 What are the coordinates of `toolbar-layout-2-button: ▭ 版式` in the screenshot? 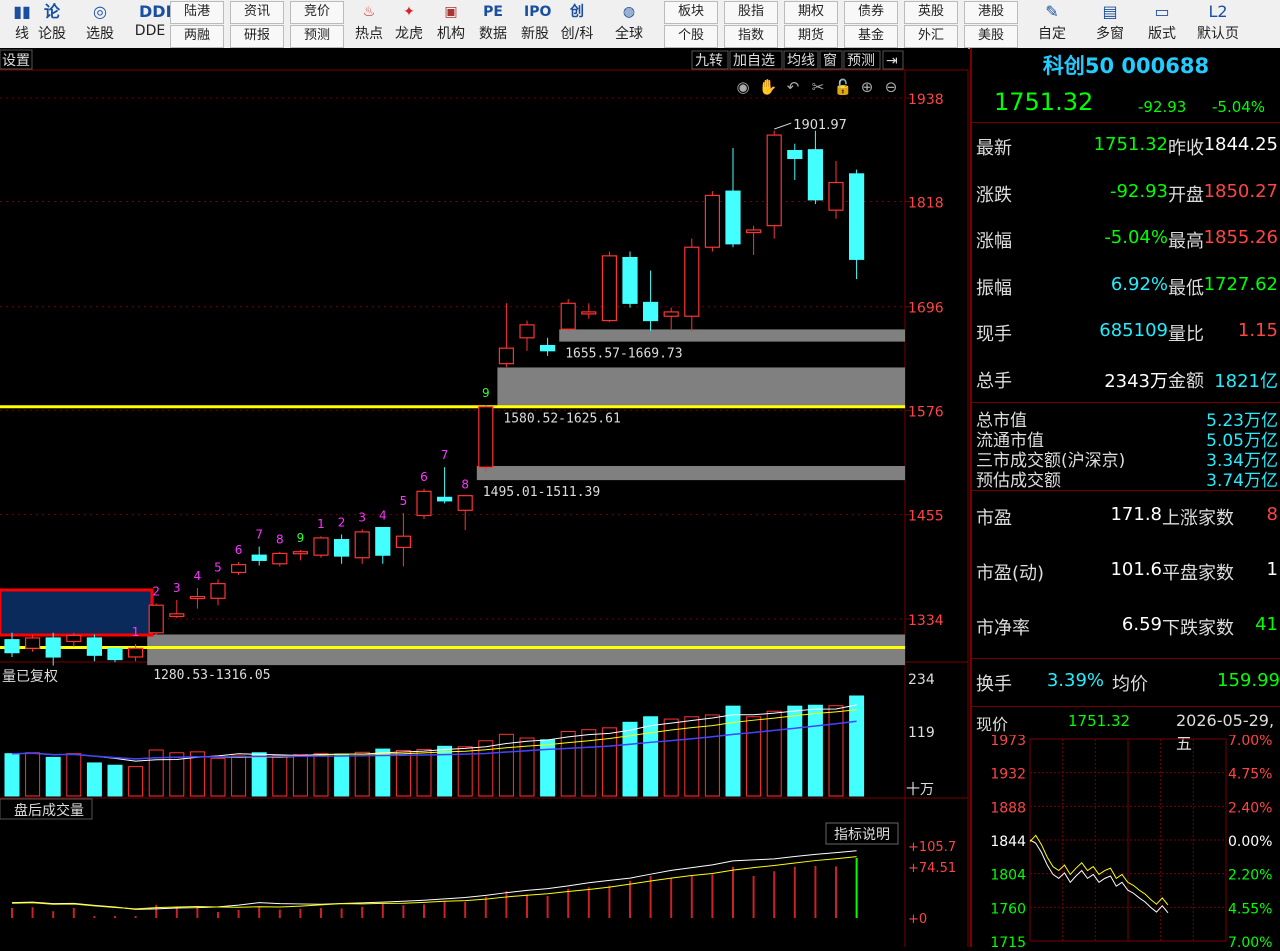 It's located at (1162, 23).